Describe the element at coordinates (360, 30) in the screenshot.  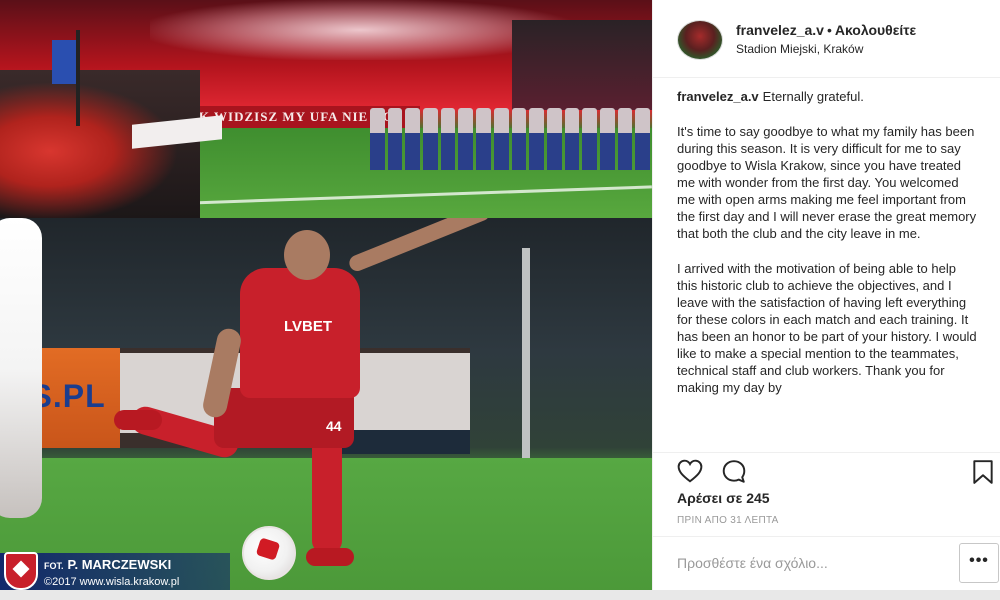
I see `flare-smoke` at that location.